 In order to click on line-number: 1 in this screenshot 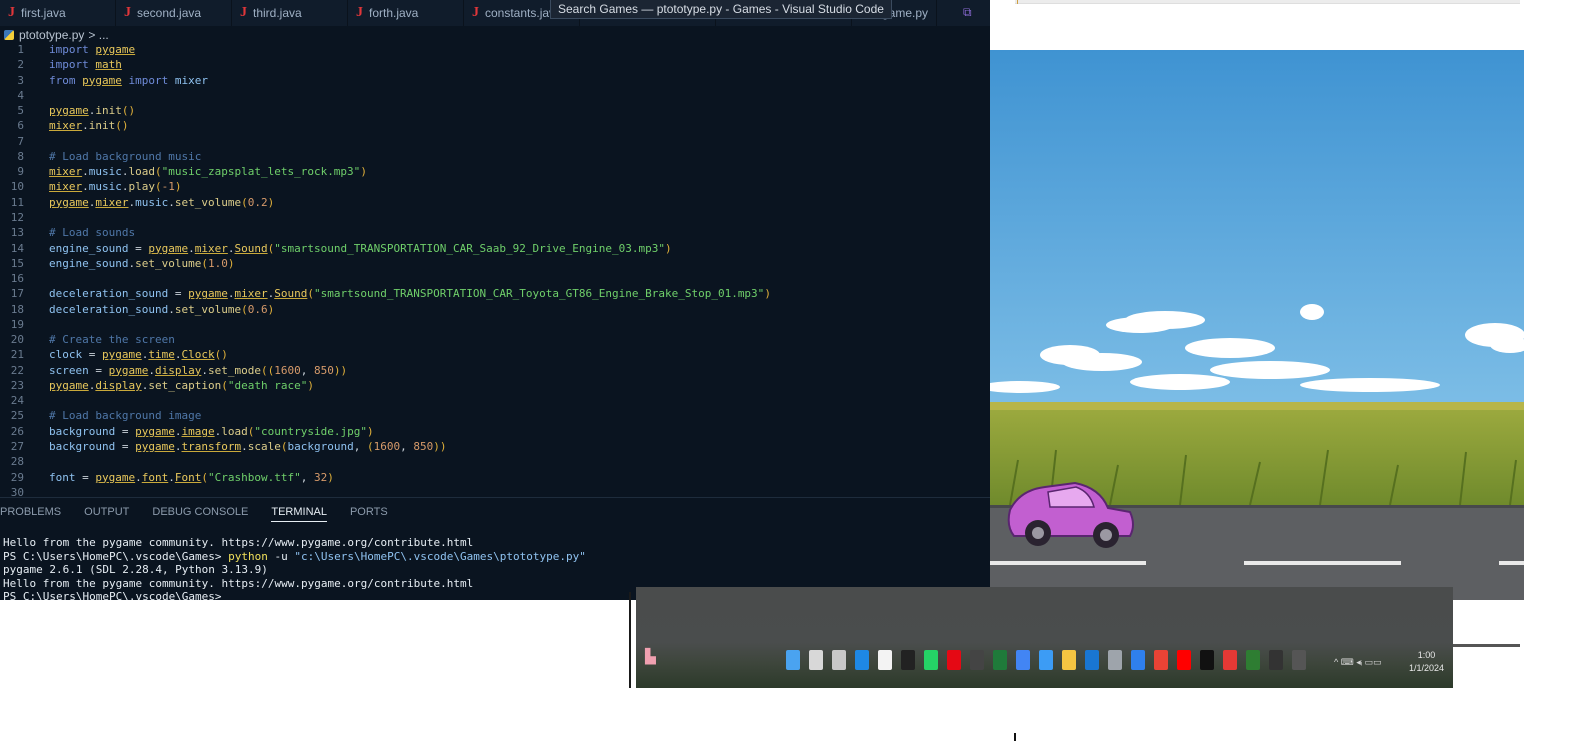, I will do `click(20, 50)`.